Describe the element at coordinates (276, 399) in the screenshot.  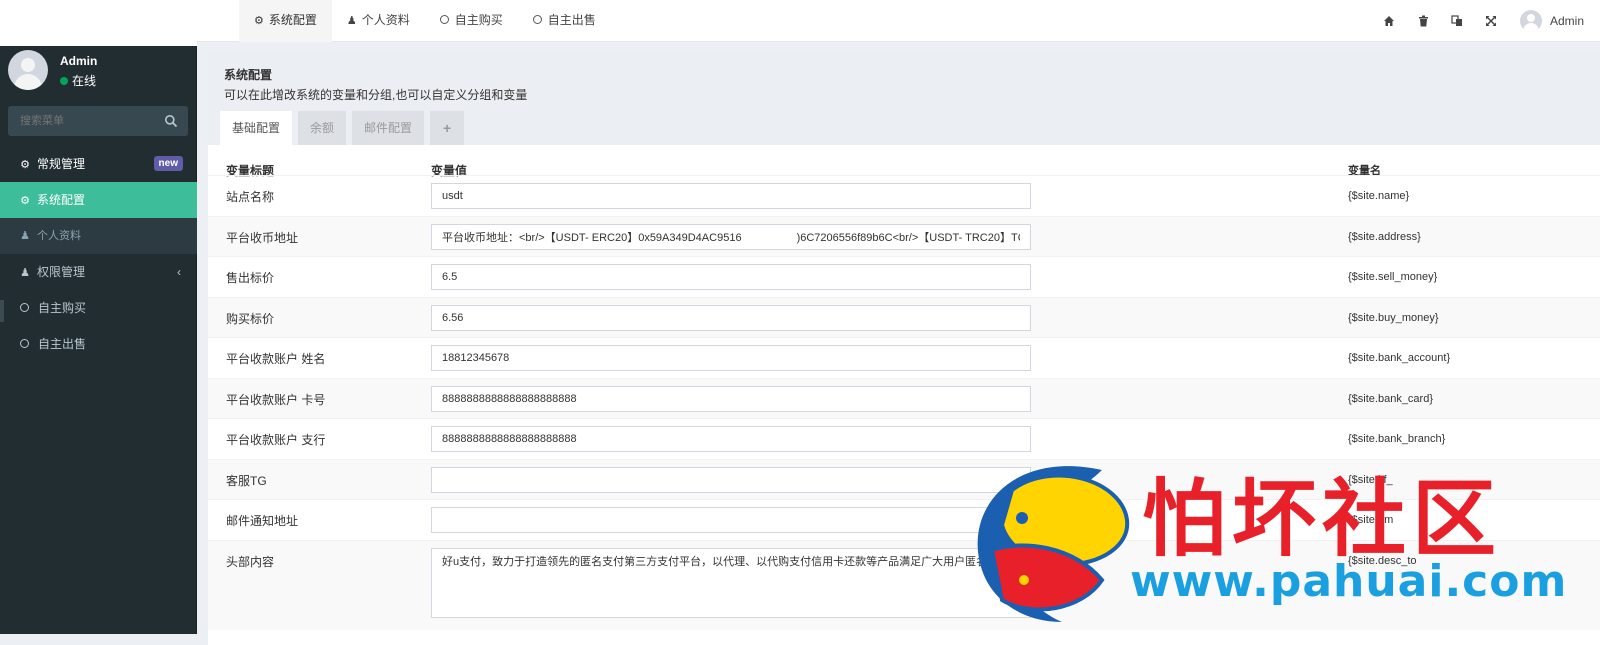
I see `row-title: 平台收款账户 卡号` at that location.